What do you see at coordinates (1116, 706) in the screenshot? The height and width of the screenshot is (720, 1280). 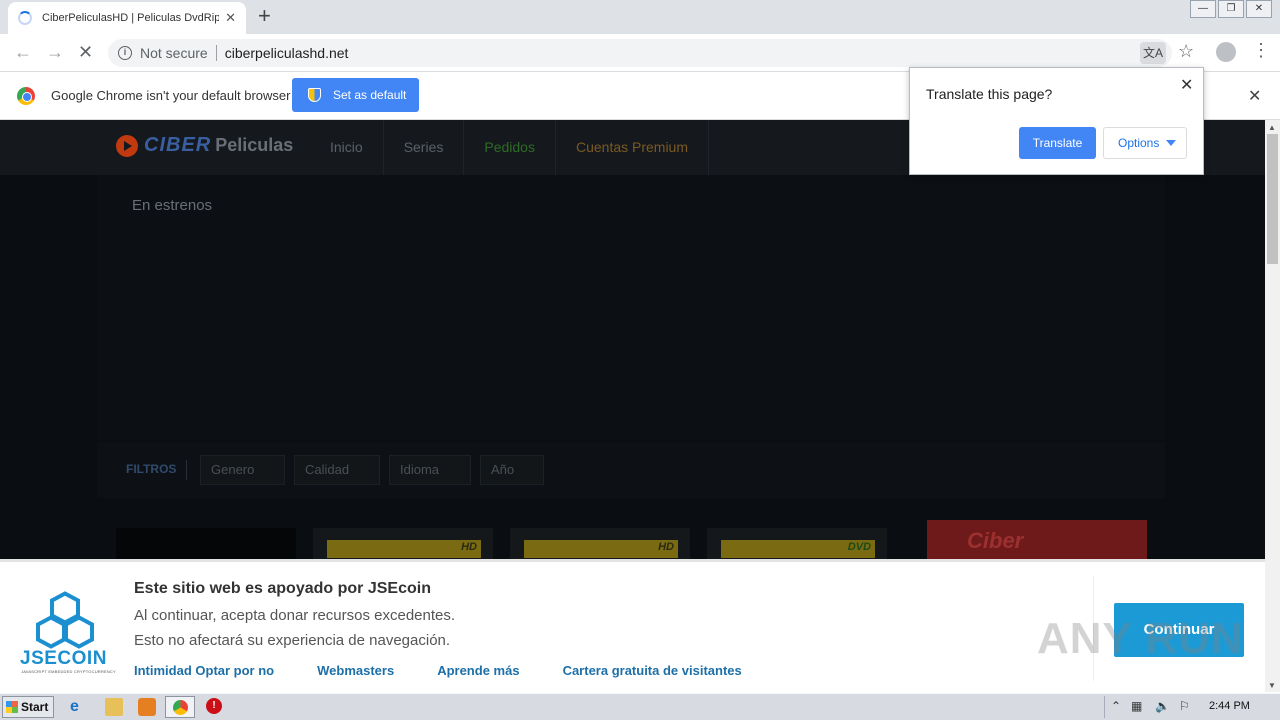 I see `tray-expand-icon: ⌃` at bounding box center [1116, 706].